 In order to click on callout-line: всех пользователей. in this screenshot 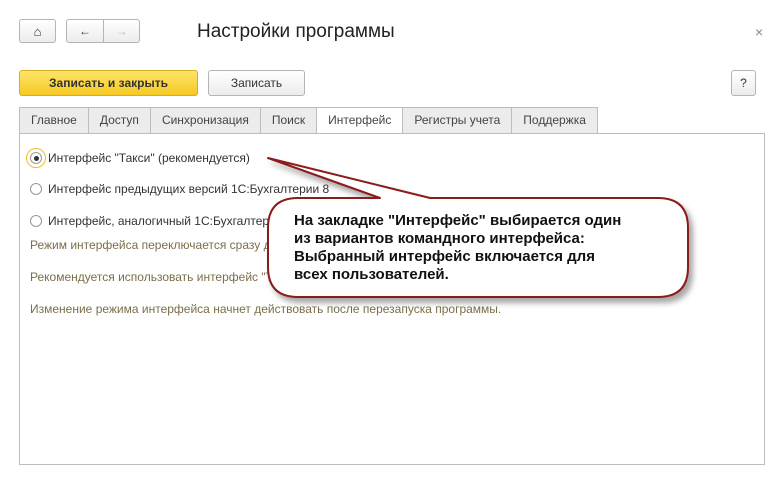, I will do `click(371, 274)`.